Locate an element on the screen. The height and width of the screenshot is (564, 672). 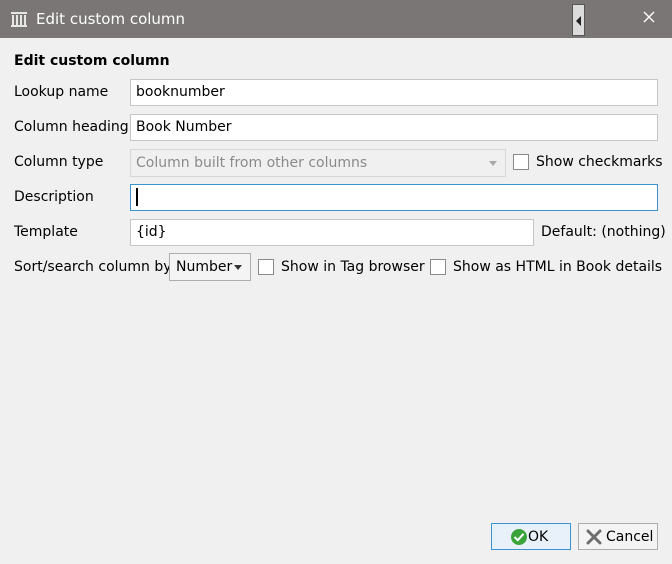
sort-search-value: Number is located at coordinates (204, 267).